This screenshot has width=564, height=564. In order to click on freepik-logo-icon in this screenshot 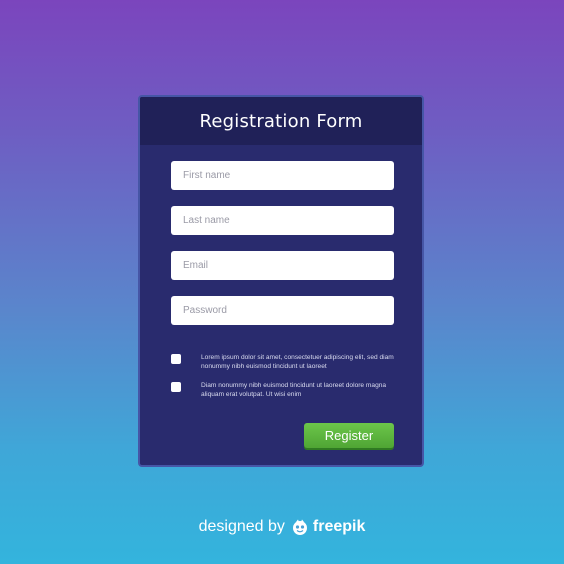, I will do `click(300, 527)`.